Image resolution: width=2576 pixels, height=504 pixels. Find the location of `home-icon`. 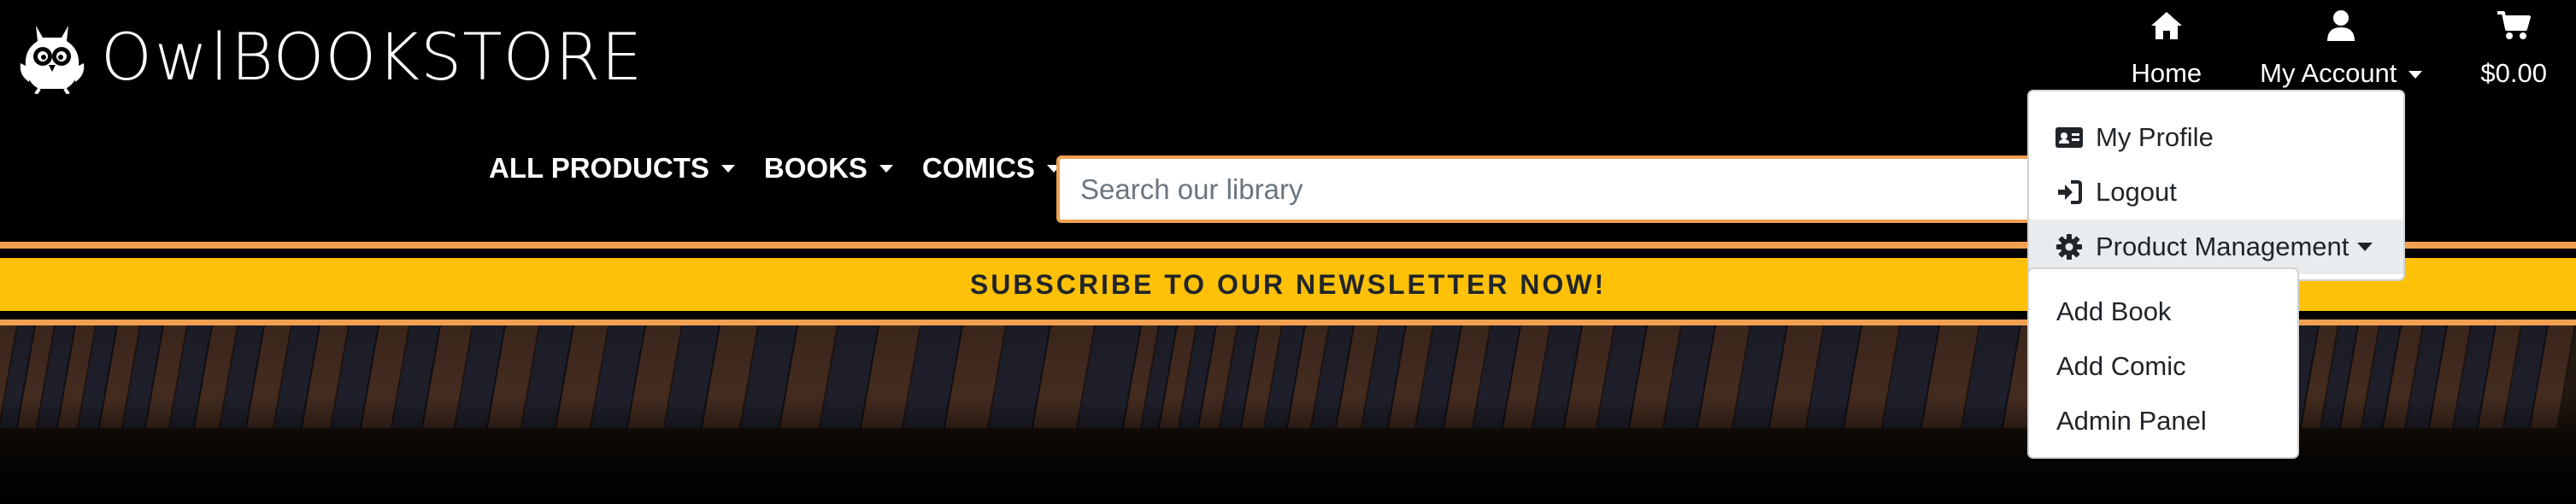

home-icon is located at coordinates (2167, 25).